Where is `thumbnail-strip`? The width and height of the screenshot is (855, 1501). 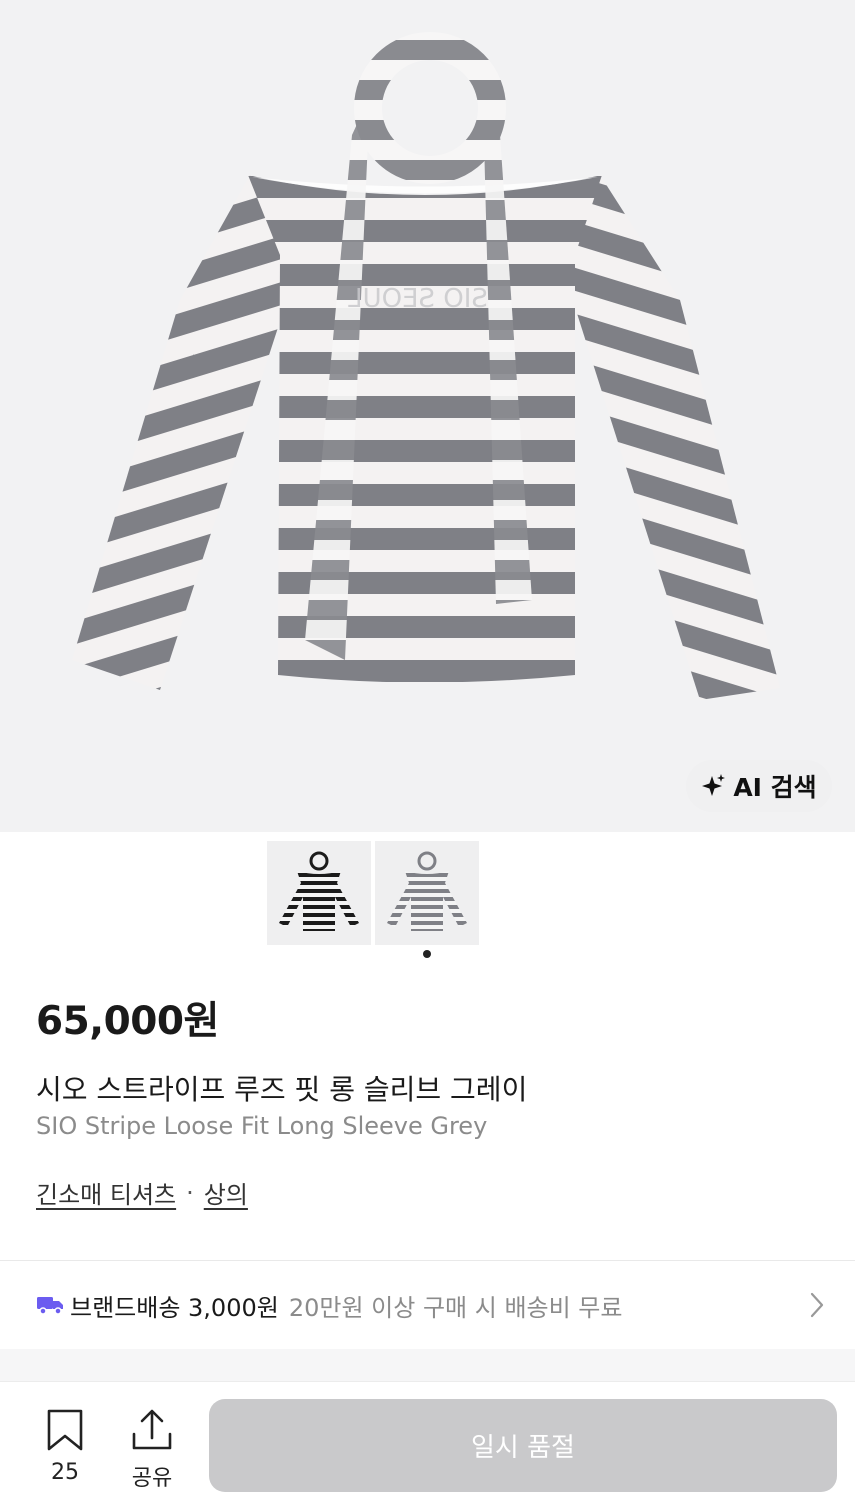
thumbnail-strip is located at coordinates (373, 893).